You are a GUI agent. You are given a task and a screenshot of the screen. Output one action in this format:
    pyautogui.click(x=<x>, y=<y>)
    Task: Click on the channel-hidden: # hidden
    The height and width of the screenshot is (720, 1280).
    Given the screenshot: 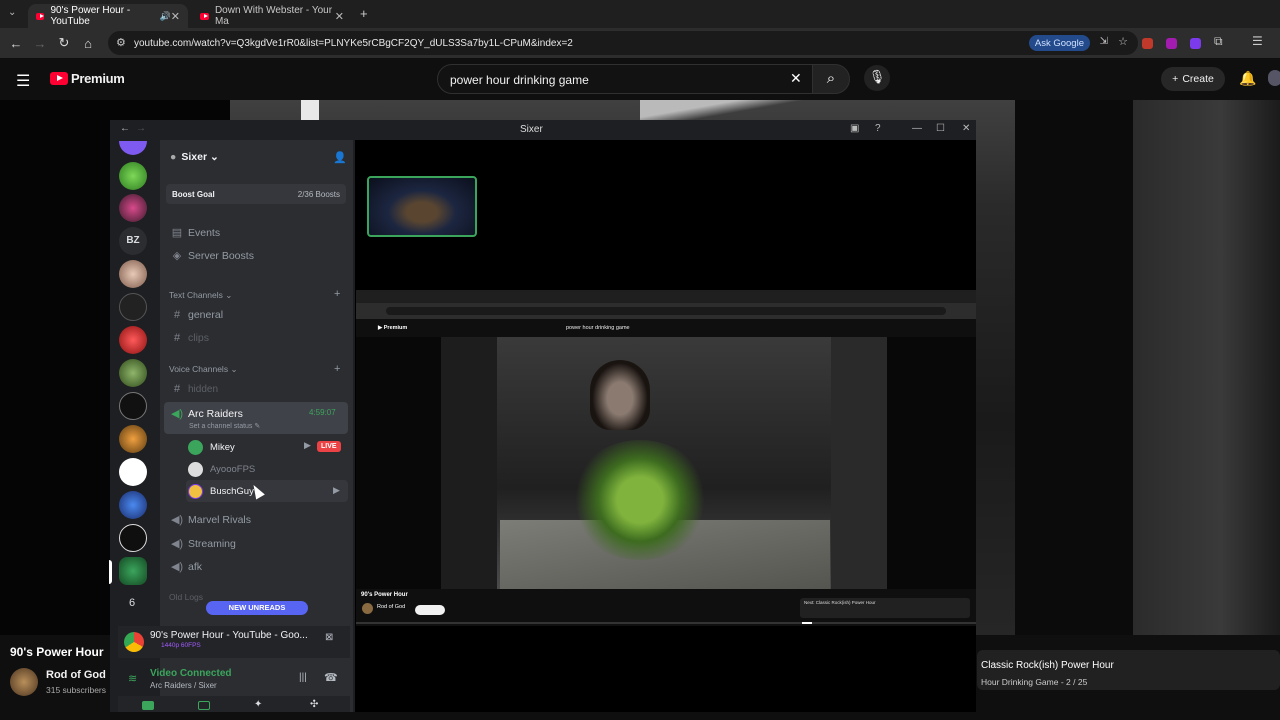 What is the action you would take?
    pyautogui.click(x=194, y=389)
    